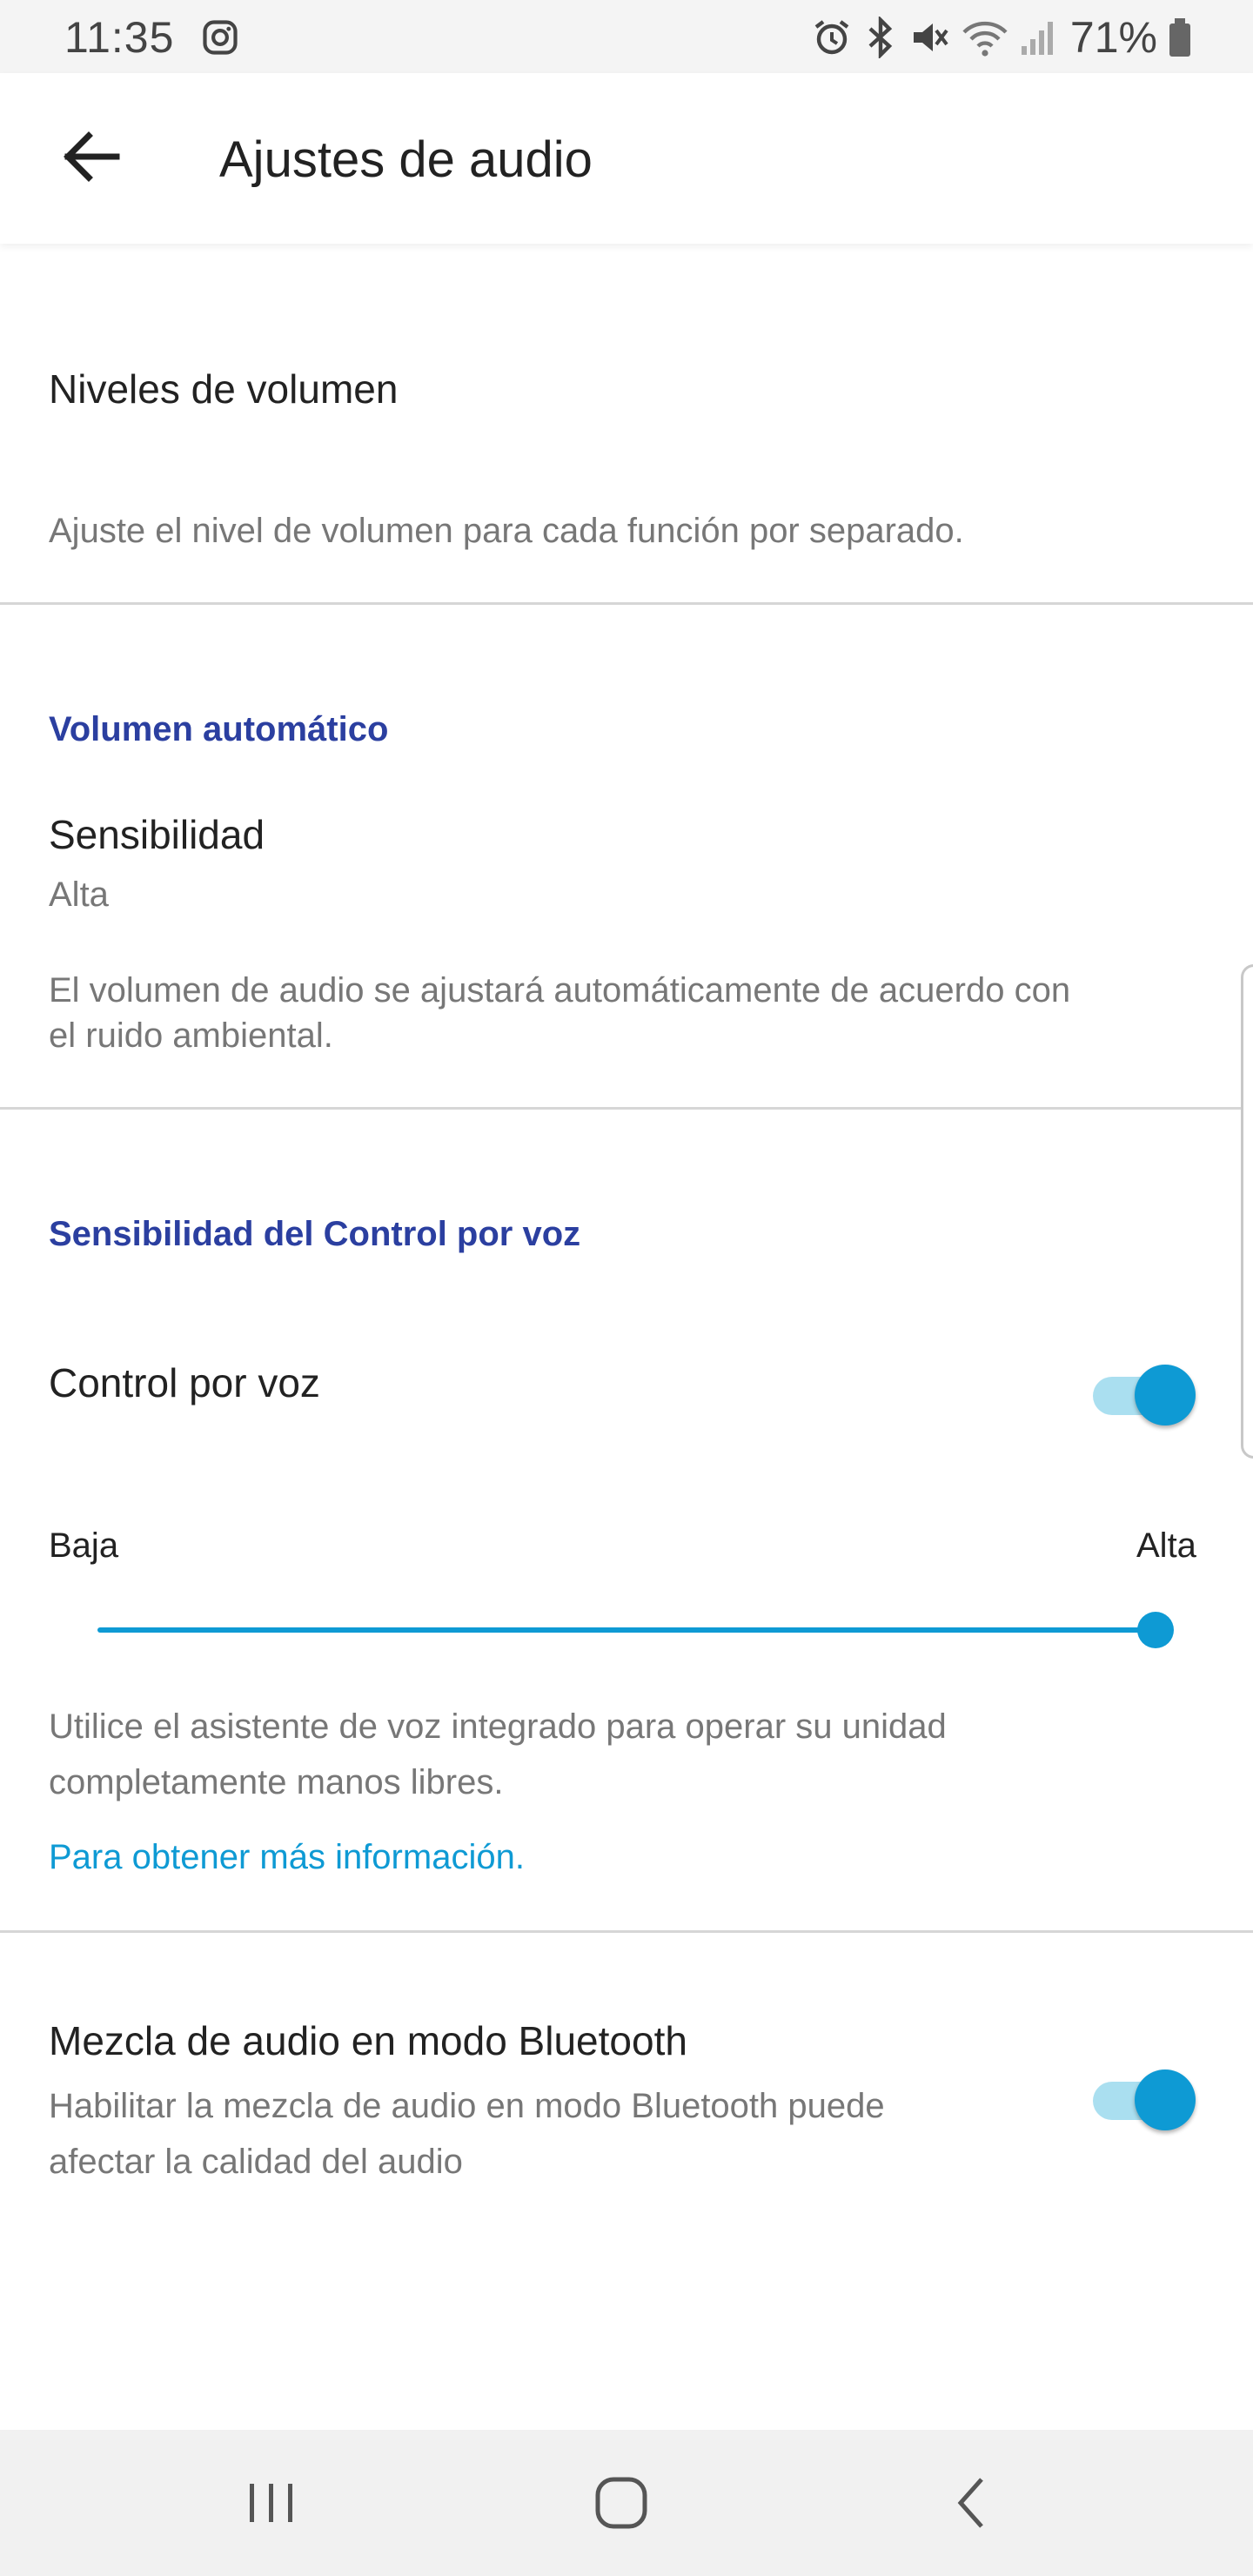 This screenshot has width=1253, height=2576. What do you see at coordinates (368, 2041) in the screenshot?
I see `bluetooth-mix-title: Mezcla de audio en modo Bluetooth` at bounding box center [368, 2041].